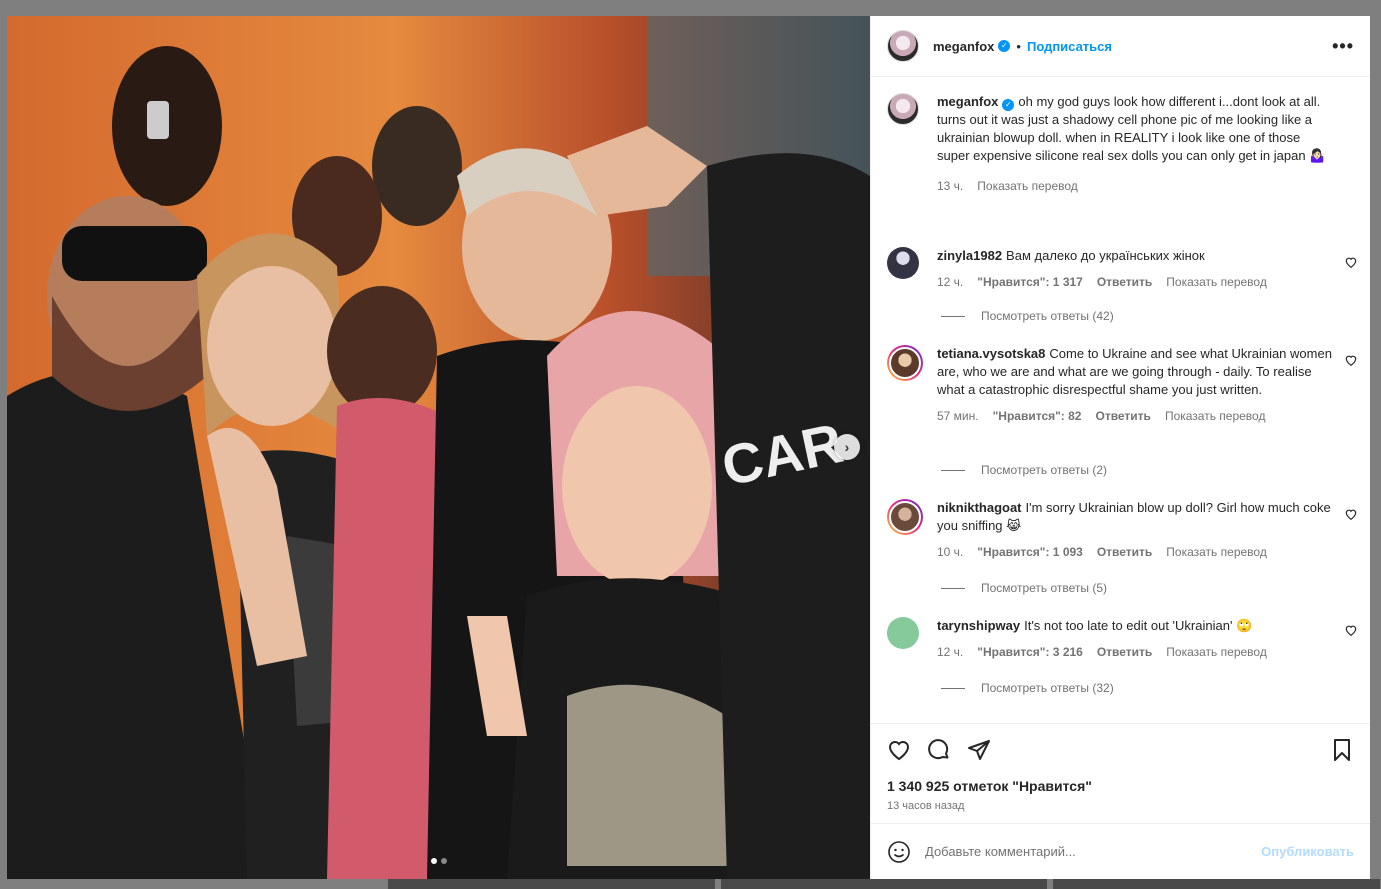  I want to click on like-heart-icon, so click(899, 750).